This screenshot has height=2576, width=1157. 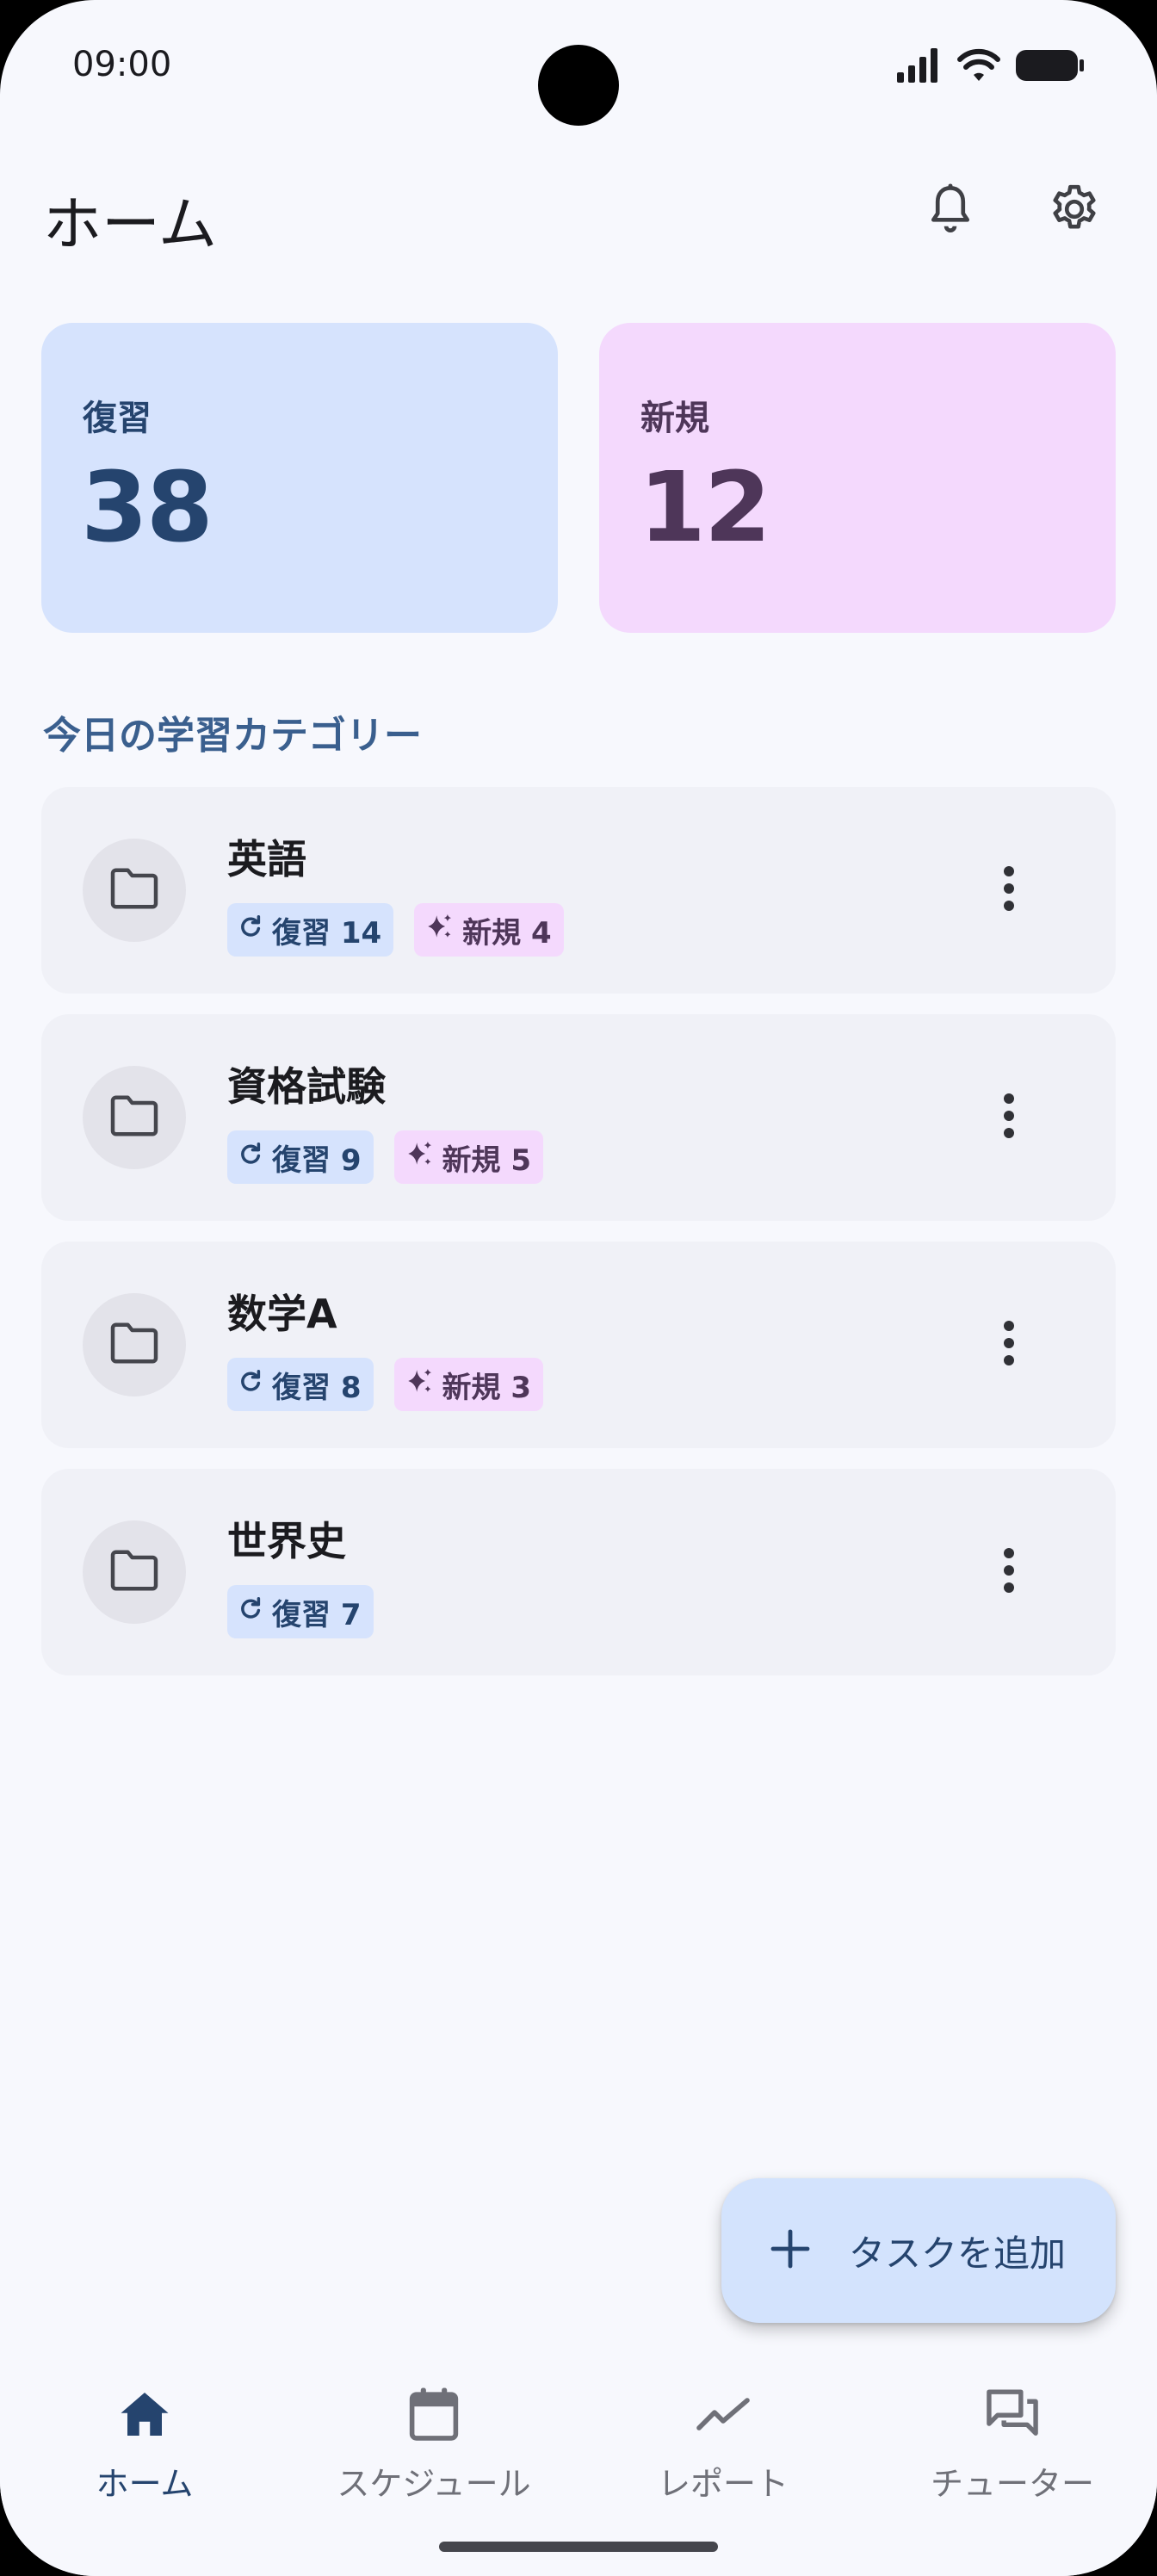 I want to click on category-item: 数学A 復習 8 新規 3, so click(x=579, y=1345).